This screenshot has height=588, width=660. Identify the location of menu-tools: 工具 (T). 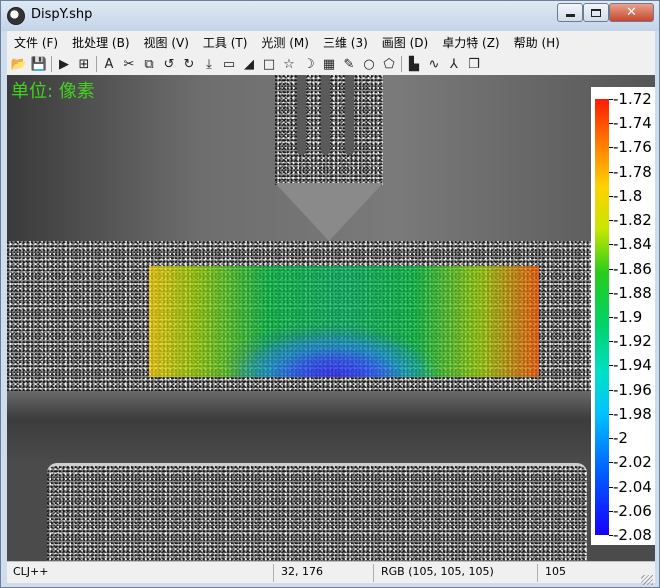
(225, 42).